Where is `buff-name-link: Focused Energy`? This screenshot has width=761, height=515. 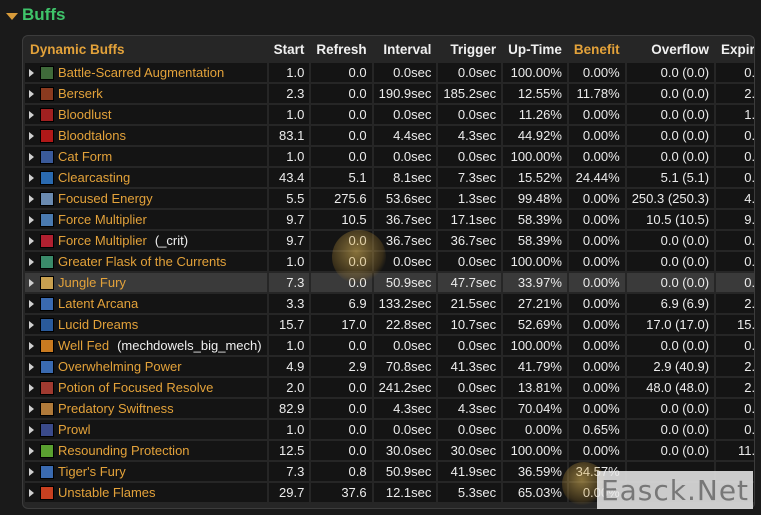
buff-name-link: Focused Energy is located at coordinates (105, 198).